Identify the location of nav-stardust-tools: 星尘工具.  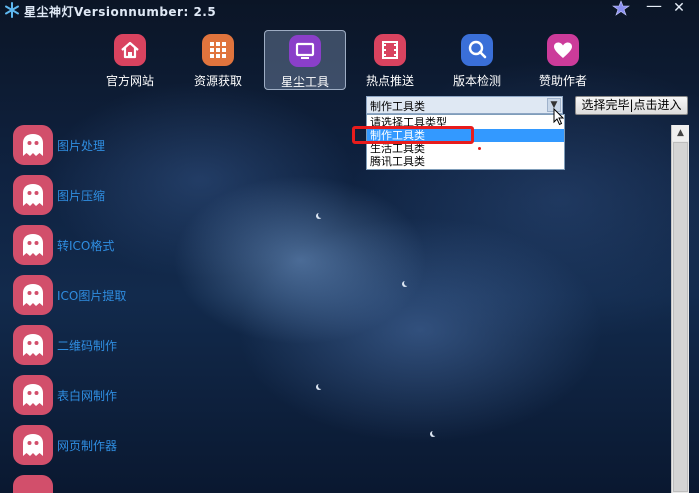
(305, 60).